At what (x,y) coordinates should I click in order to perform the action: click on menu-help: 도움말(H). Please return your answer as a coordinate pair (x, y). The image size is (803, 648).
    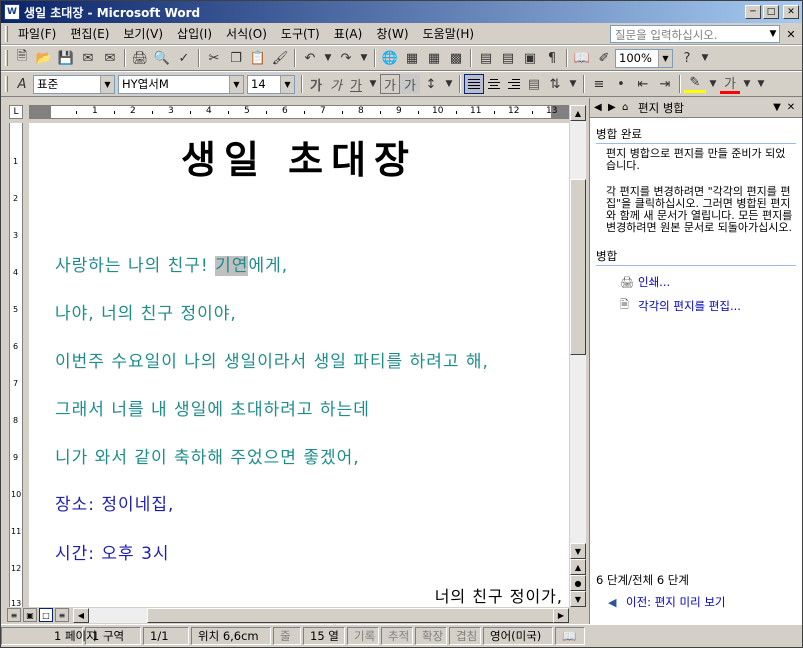
    Looking at the image, I should click on (449, 33).